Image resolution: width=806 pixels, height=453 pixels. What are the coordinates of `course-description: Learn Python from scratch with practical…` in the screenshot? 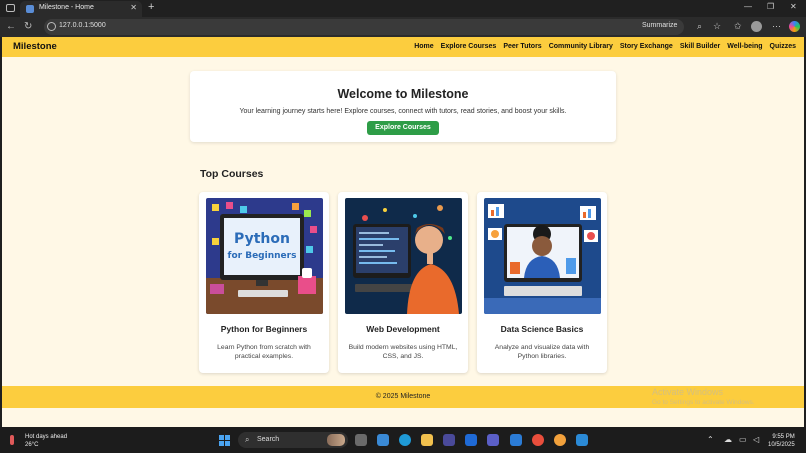 It's located at (264, 352).